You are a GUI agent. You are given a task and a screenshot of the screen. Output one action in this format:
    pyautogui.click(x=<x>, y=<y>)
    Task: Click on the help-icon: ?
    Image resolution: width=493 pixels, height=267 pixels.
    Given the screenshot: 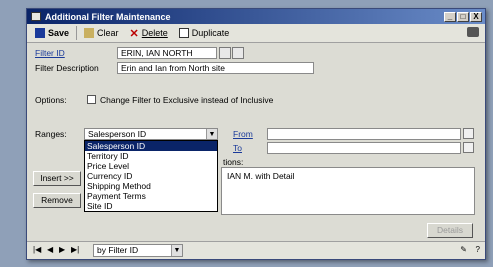 What is the action you would take?
    pyautogui.click(x=478, y=249)
    